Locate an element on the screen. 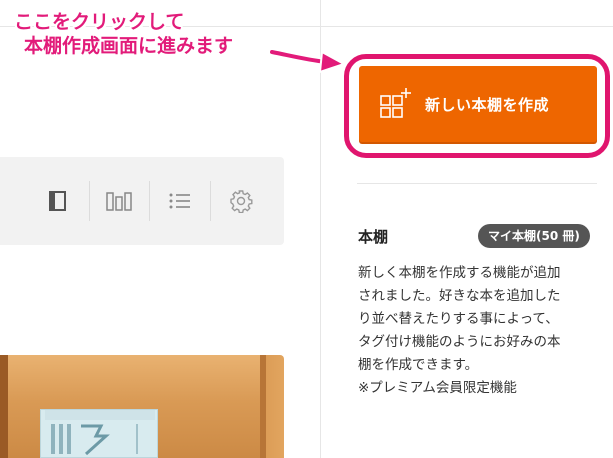  annotation-line-2: 本棚作成画面に進みます is located at coordinates (129, 46).